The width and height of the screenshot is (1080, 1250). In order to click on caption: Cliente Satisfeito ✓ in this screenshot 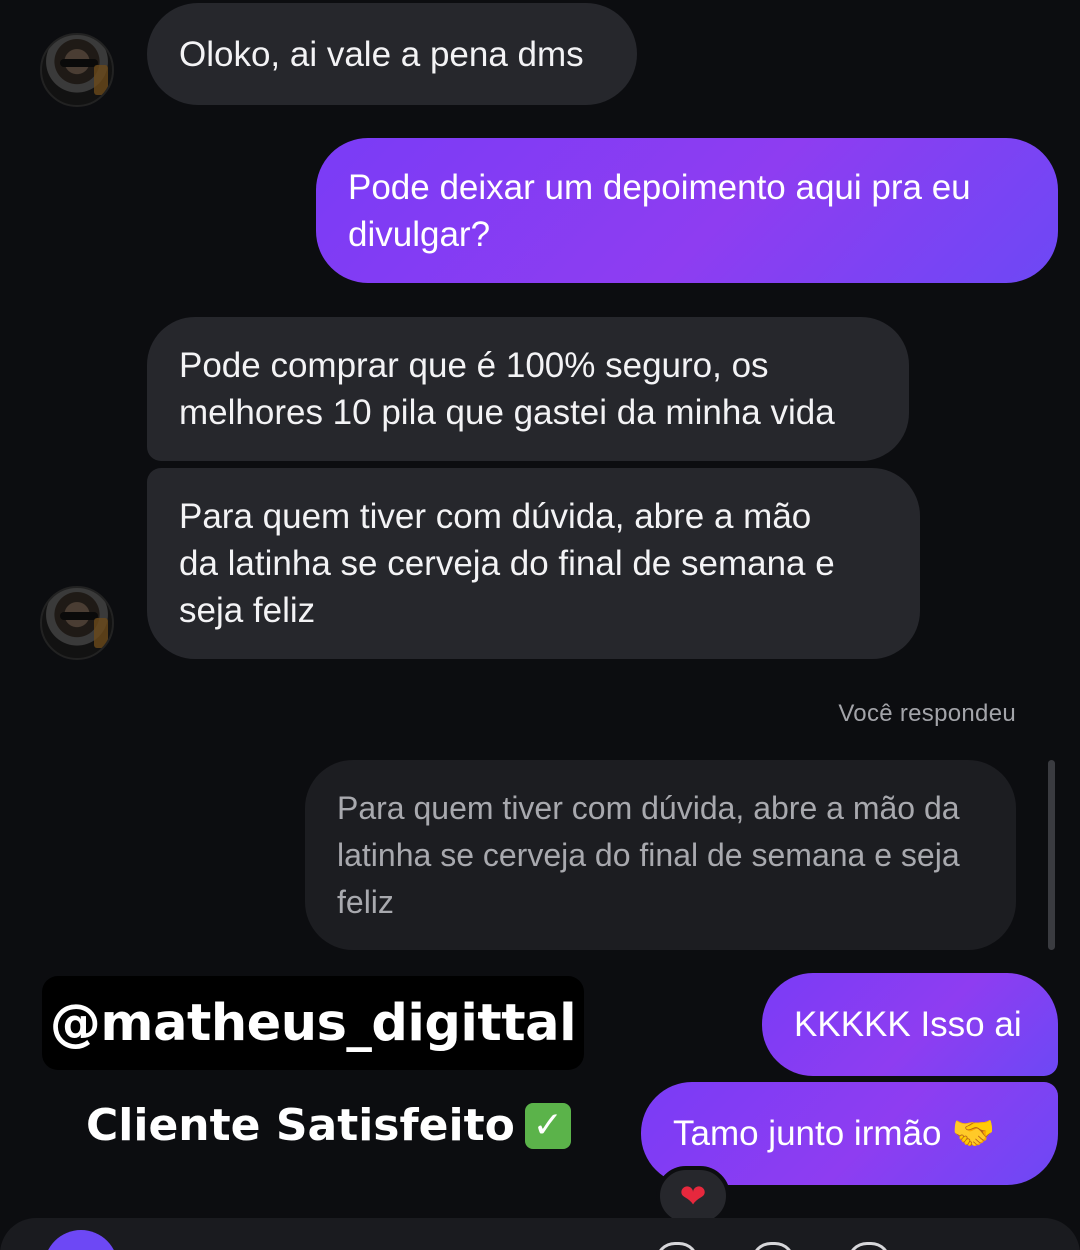, I will do `click(328, 1125)`.